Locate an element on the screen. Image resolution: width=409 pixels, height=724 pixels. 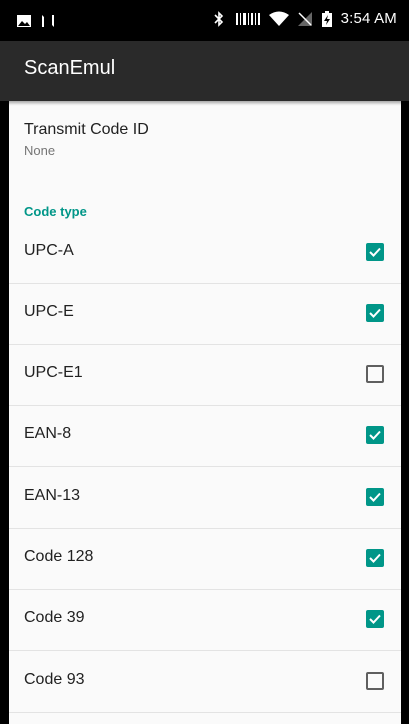
status-left-icons is located at coordinates (36, 21).